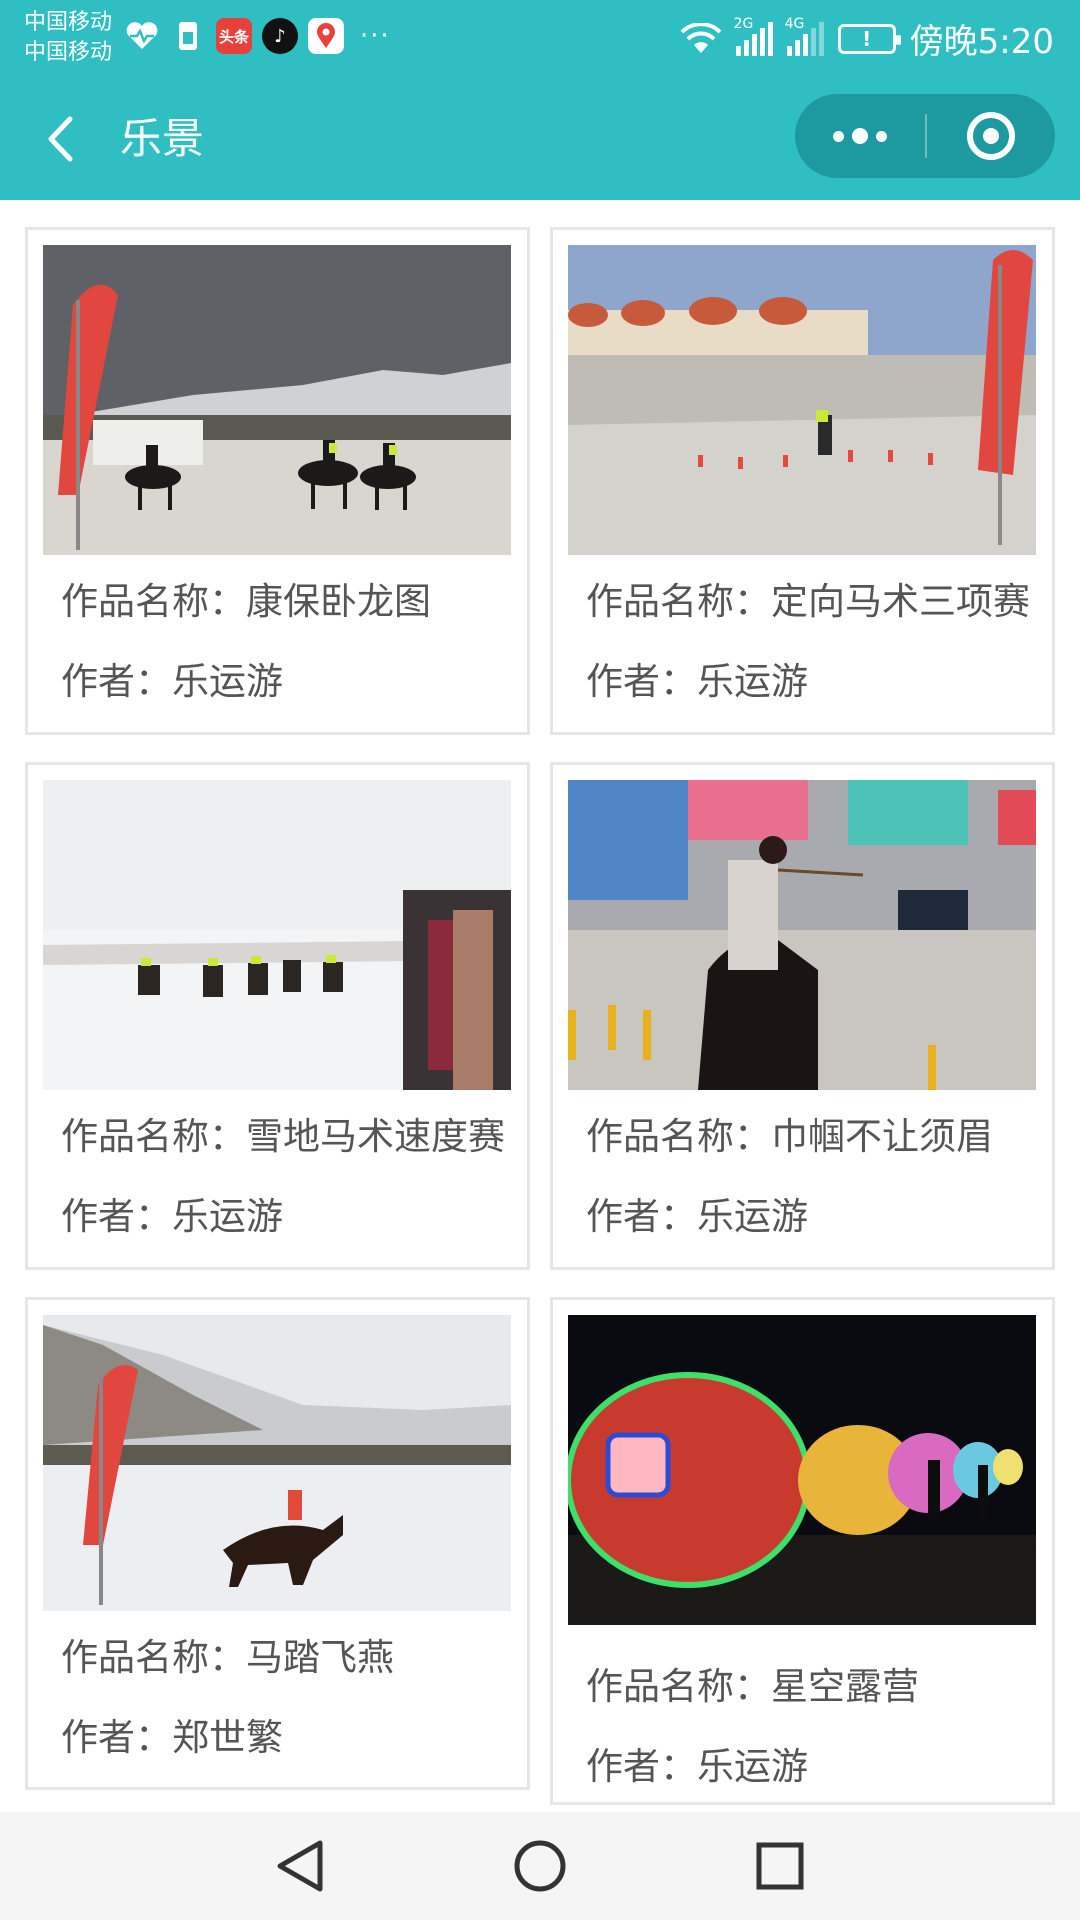  Describe the element at coordinates (753, 36) in the screenshot. I see `signal-1-icon: 2G` at that location.